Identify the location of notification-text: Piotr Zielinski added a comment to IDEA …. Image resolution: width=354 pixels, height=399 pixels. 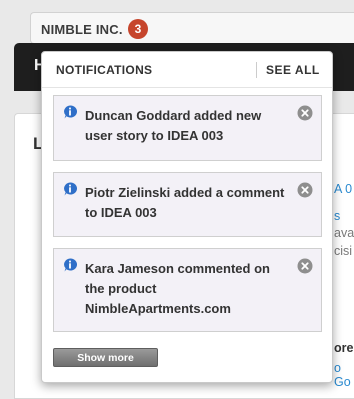
(185, 202).